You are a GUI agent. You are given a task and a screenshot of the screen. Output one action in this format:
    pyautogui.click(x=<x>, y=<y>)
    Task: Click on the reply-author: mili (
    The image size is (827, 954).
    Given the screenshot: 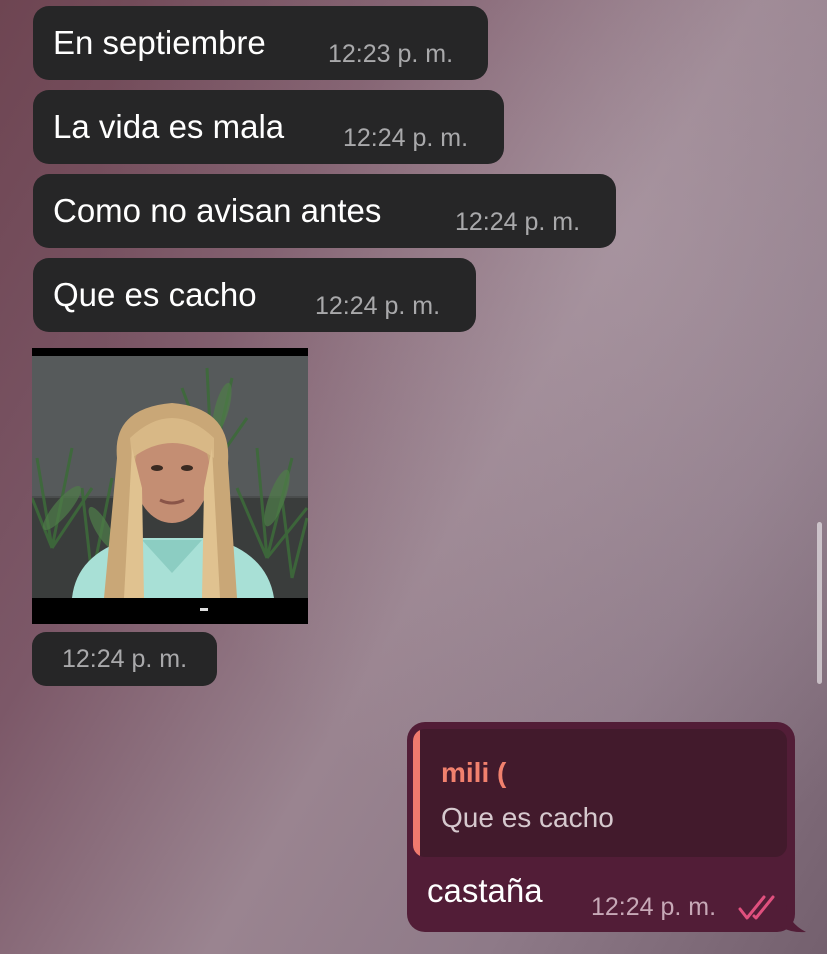 What is the action you would take?
    pyautogui.click(x=474, y=772)
    